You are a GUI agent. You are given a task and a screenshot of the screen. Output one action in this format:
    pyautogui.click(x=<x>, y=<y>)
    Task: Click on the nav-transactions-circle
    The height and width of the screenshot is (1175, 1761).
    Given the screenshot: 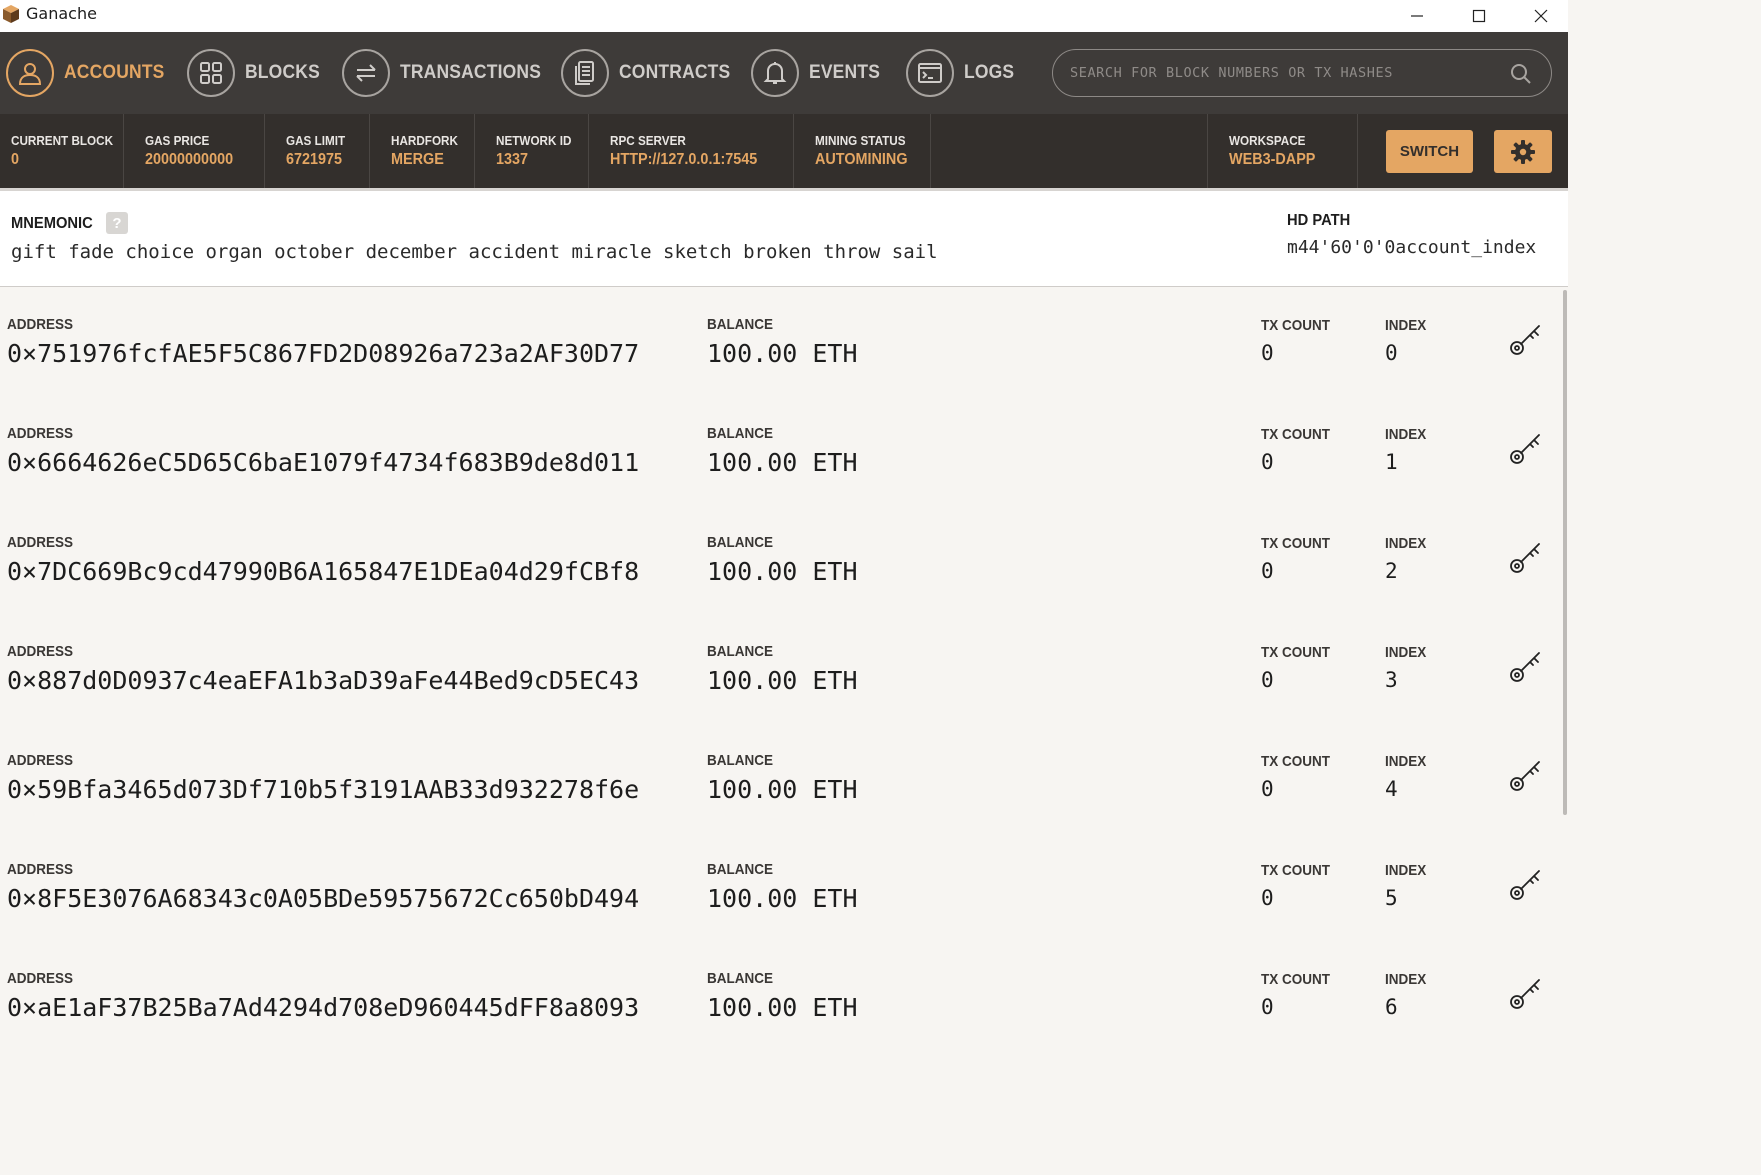 What is the action you would take?
    pyautogui.click(x=366, y=73)
    